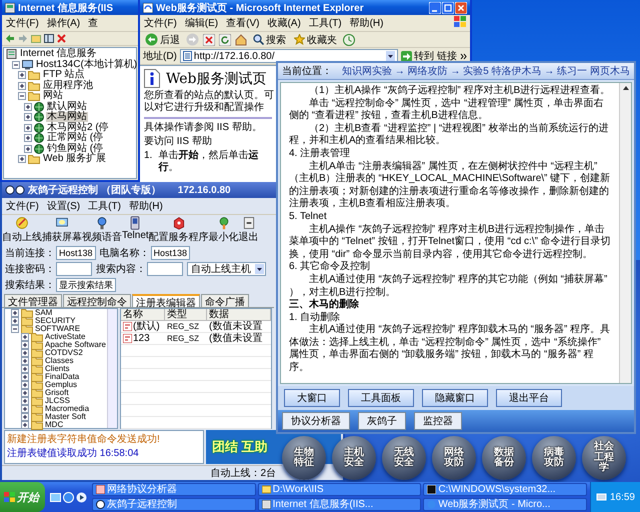 This screenshot has height=512, width=640. What do you see at coordinates (461, 8) in the screenshot?
I see `close-button` at bounding box center [461, 8].